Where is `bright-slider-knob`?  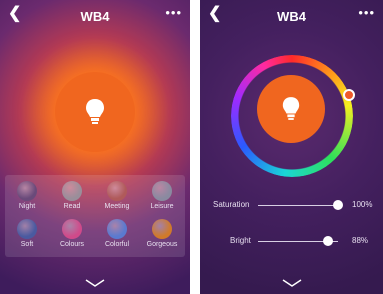
bright-slider-knob is located at coordinates (328, 241).